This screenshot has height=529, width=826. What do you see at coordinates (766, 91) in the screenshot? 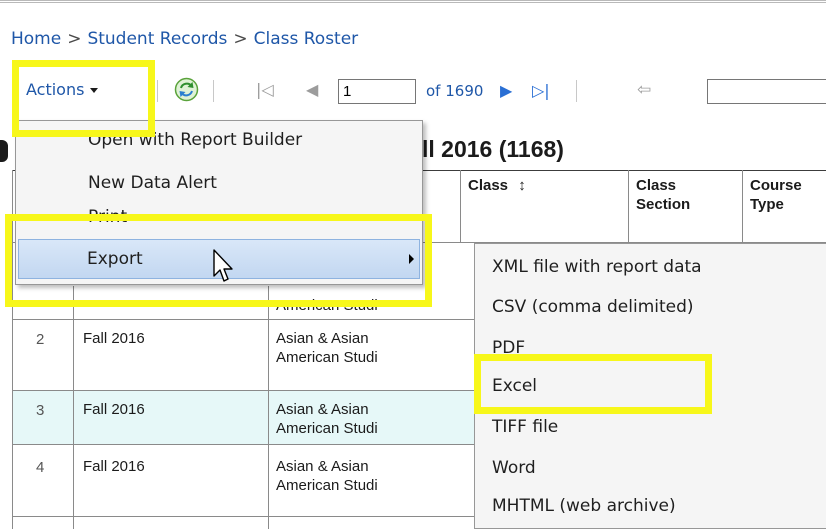
I see `find-text-input` at bounding box center [766, 91].